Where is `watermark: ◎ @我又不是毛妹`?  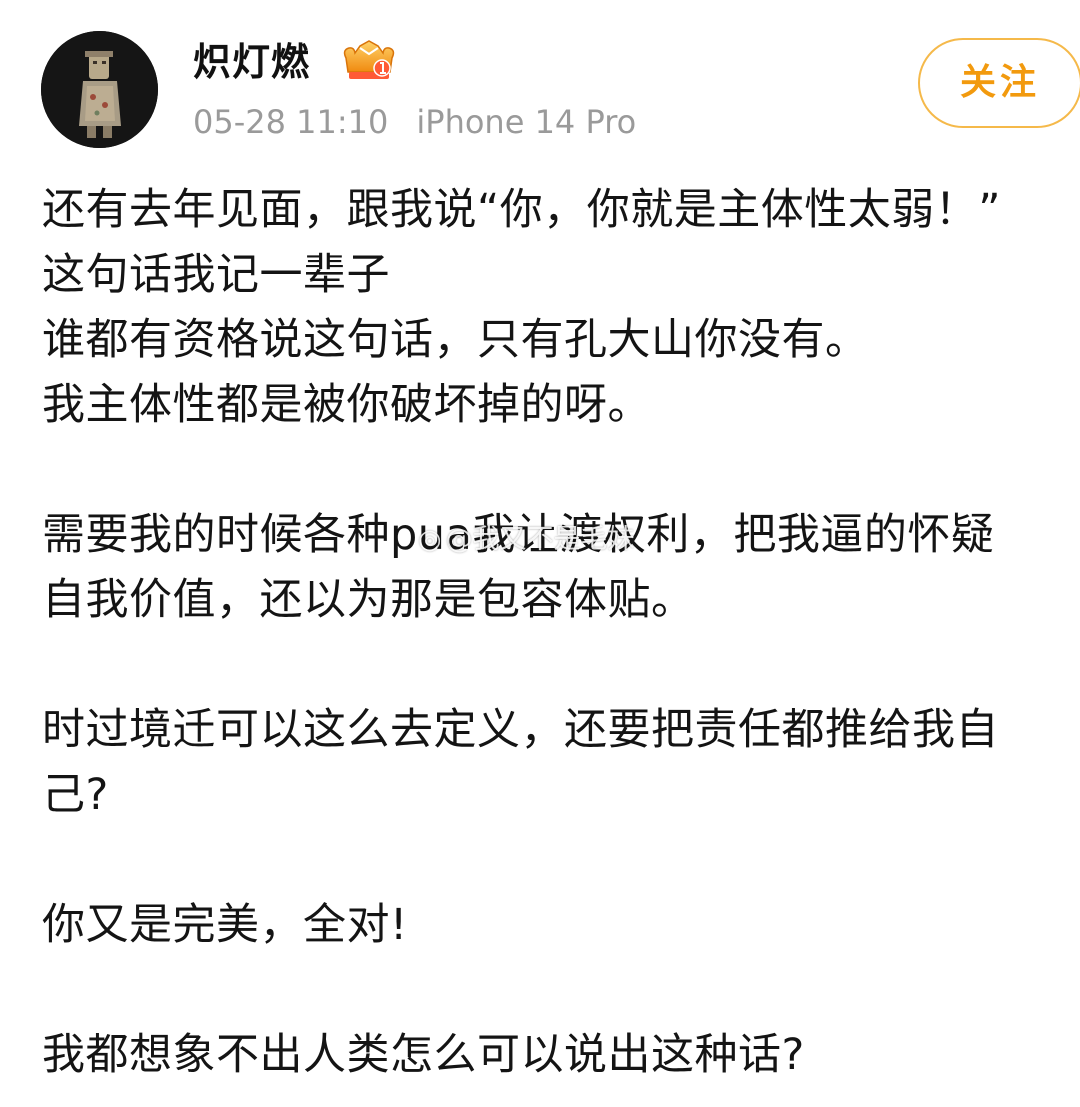
watermark: ◎ @我又不是毛妹 is located at coordinates (526, 540).